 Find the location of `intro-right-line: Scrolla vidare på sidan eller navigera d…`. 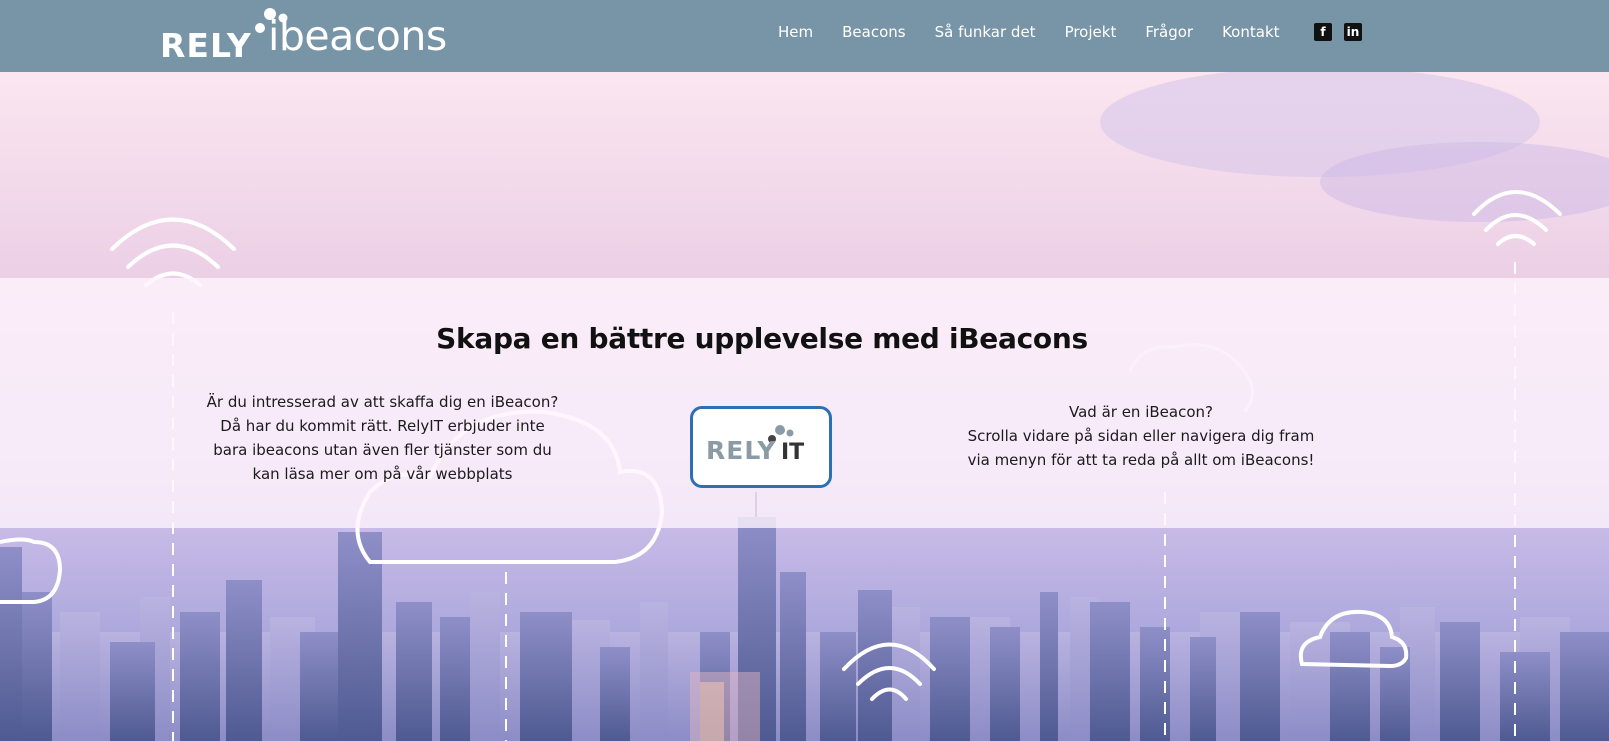

intro-right-line: Scrolla vidare på sidan eller navigera d… is located at coordinates (1141, 436).